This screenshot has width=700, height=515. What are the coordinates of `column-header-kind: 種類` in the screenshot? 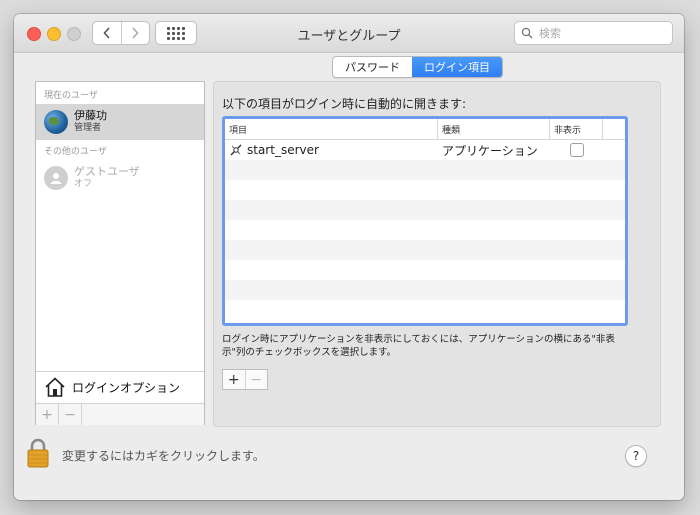 It's located at (494, 129).